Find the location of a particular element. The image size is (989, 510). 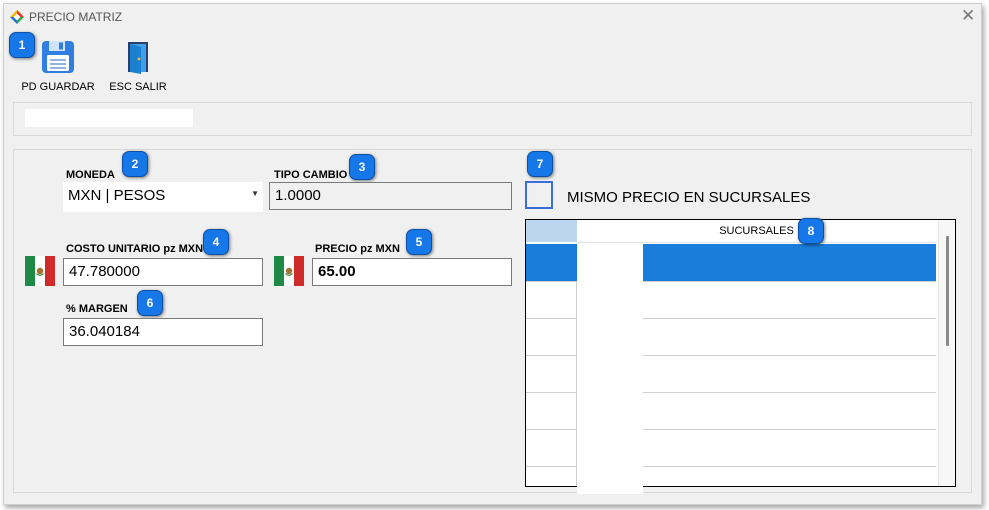

scrollbar-thumb is located at coordinates (947, 291).